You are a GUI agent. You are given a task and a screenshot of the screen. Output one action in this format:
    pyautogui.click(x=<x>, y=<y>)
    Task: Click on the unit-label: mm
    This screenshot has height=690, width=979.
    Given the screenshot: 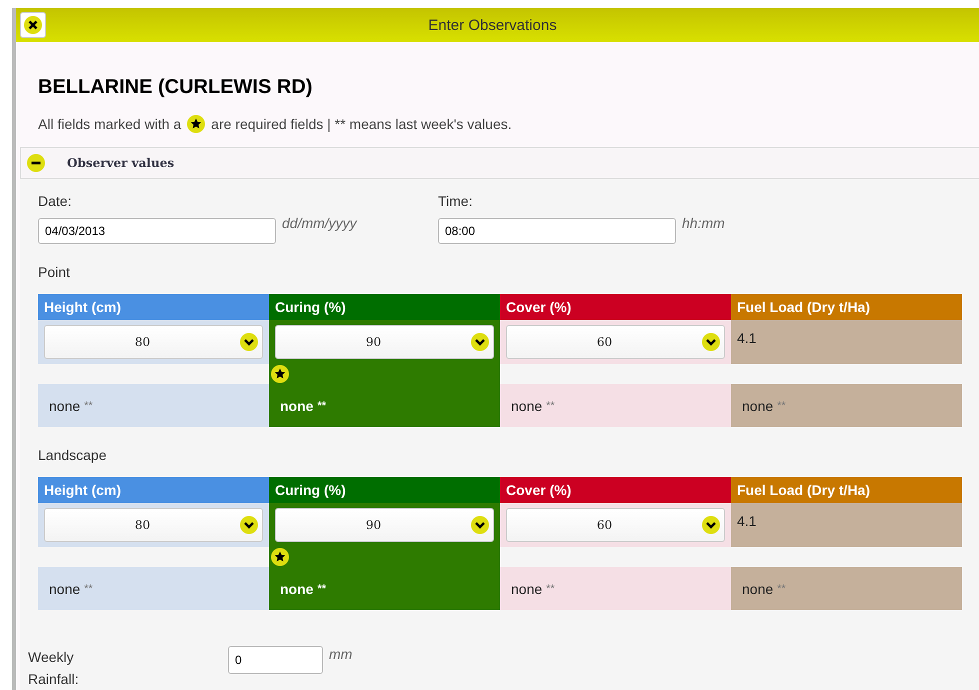 What is the action you would take?
    pyautogui.click(x=340, y=654)
    